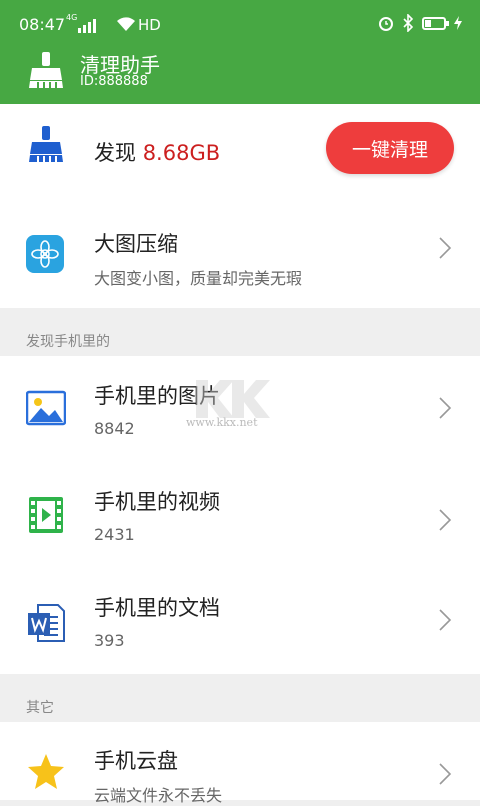 The width and height of the screenshot is (480, 806). Describe the element at coordinates (408, 23) in the screenshot. I see `bluetooth-icon` at that location.